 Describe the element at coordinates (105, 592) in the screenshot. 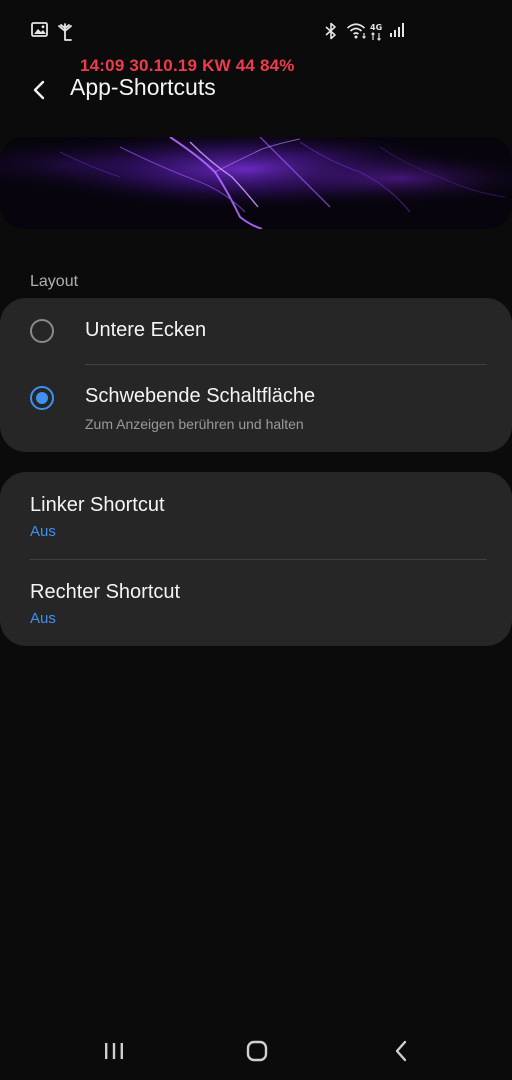

I see `shortcut-label: Rechter Shortcut` at that location.